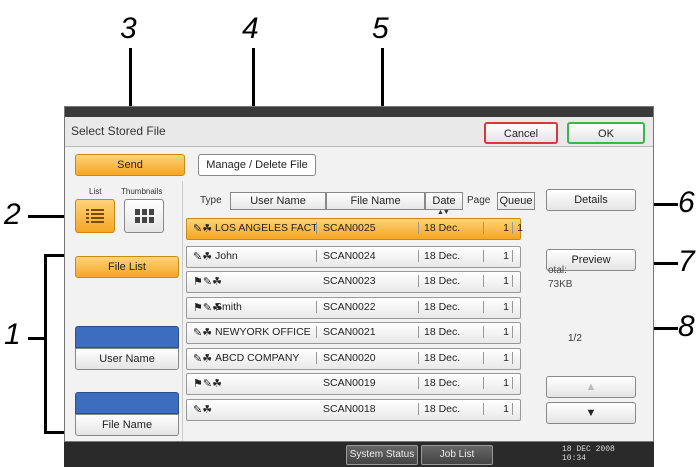 The height and width of the screenshot is (467, 700). I want to click on row-file-name: SCAN0021, so click(371, 332).